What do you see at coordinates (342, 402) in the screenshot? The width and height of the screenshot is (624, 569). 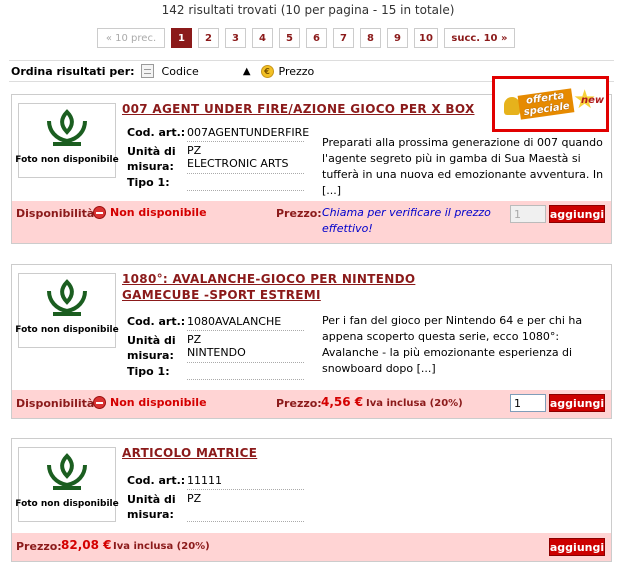 I see `price-value: 4,56 €` at bounding box center [342, 402].